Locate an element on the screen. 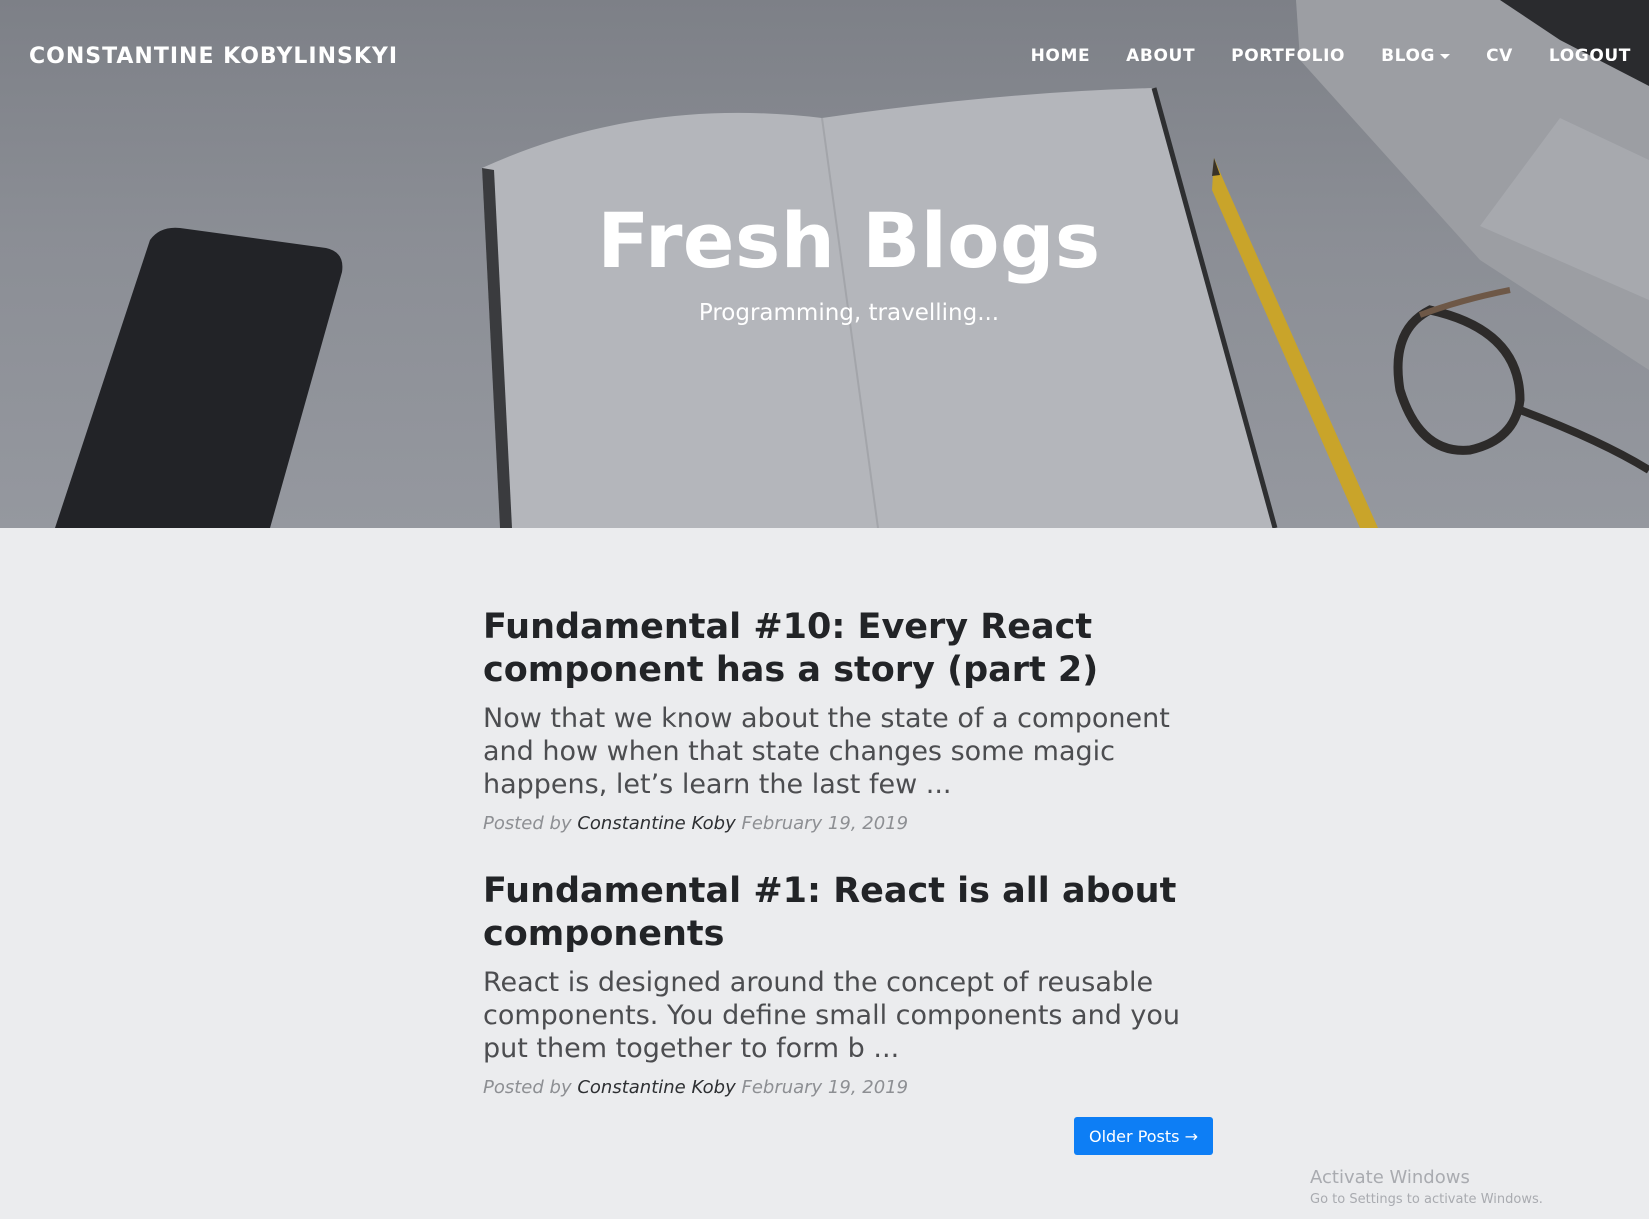 This screenshot has width=1649, height=1219. nav-cv-link: CV is located at coordinates (1499, 56).